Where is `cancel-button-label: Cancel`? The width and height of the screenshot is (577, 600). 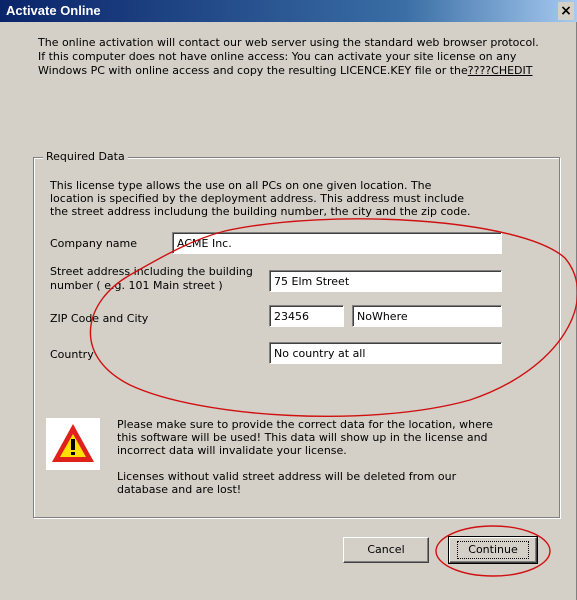 cancel-button-label: Cancel is located at coordinates (386, 549).